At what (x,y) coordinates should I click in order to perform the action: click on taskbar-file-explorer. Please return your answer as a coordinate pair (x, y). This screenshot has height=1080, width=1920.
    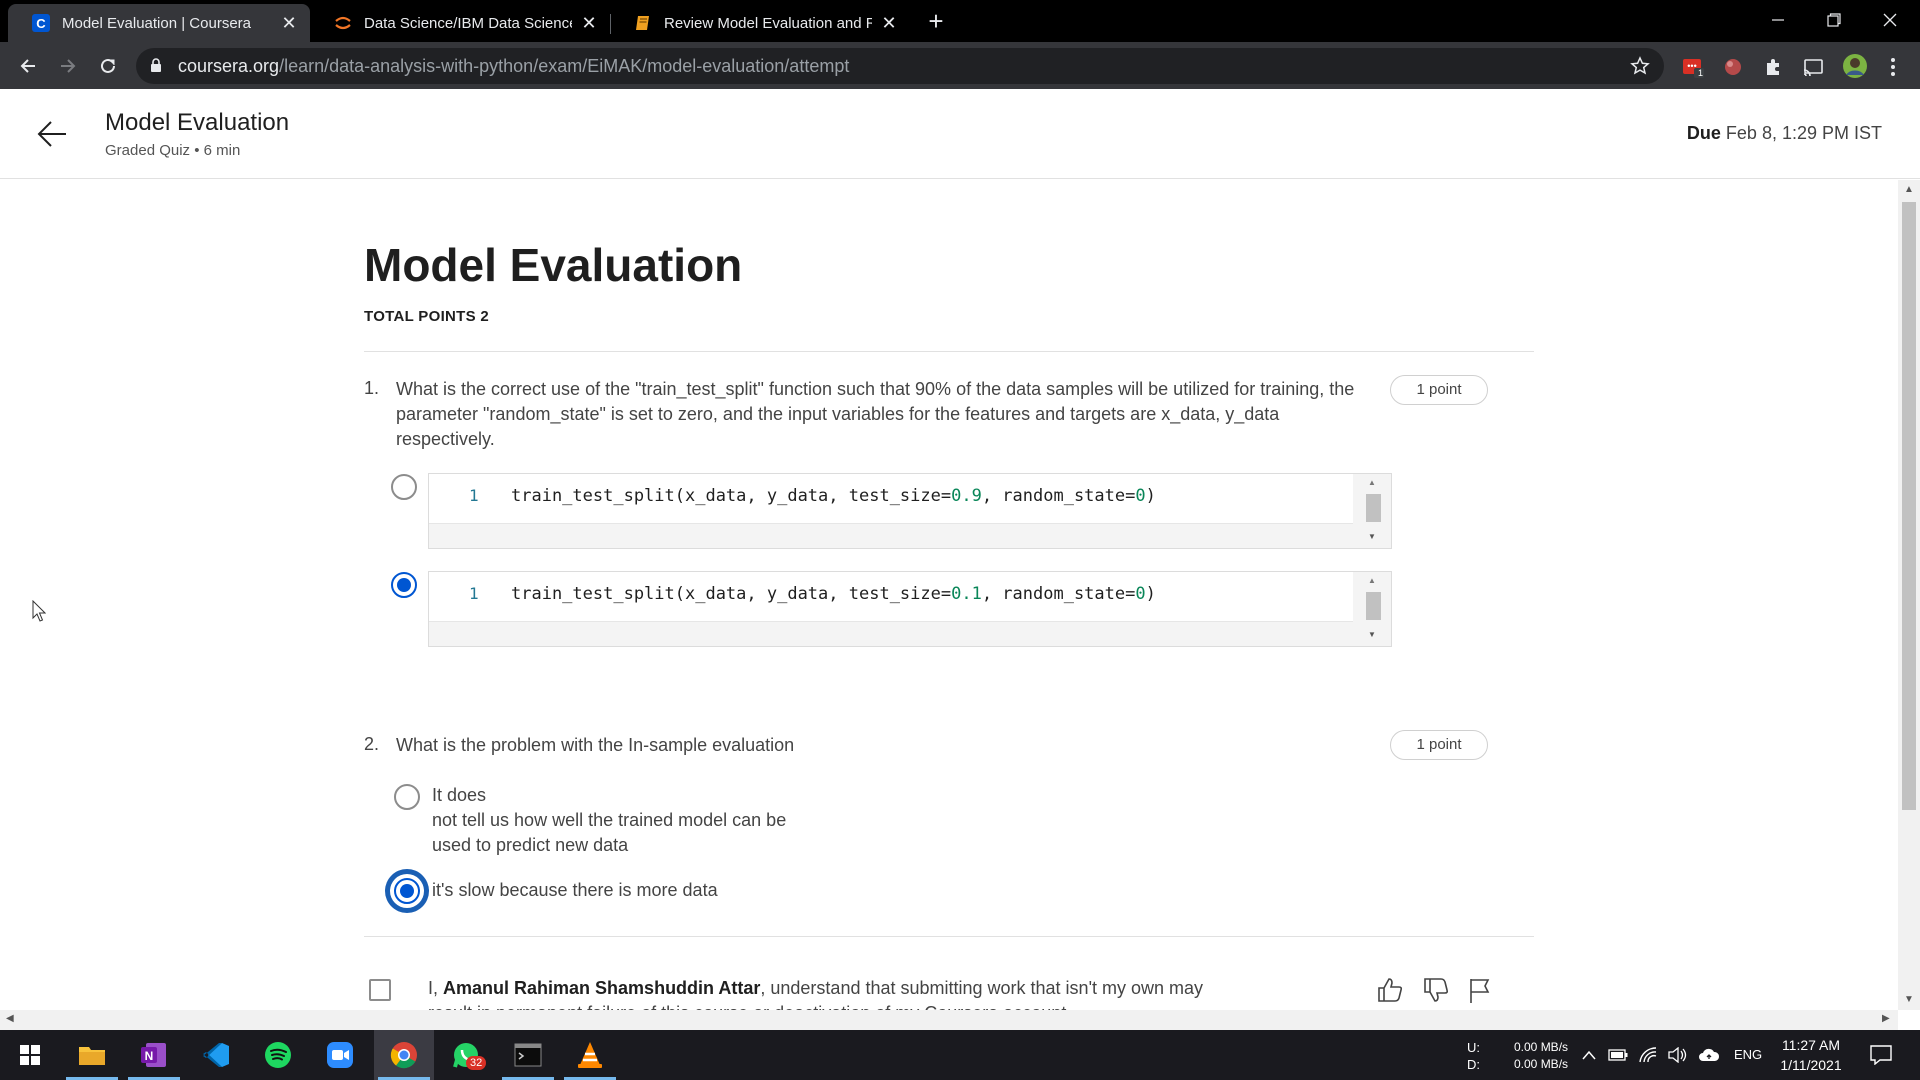
    Looking at the image, I should click on (92, 1055).